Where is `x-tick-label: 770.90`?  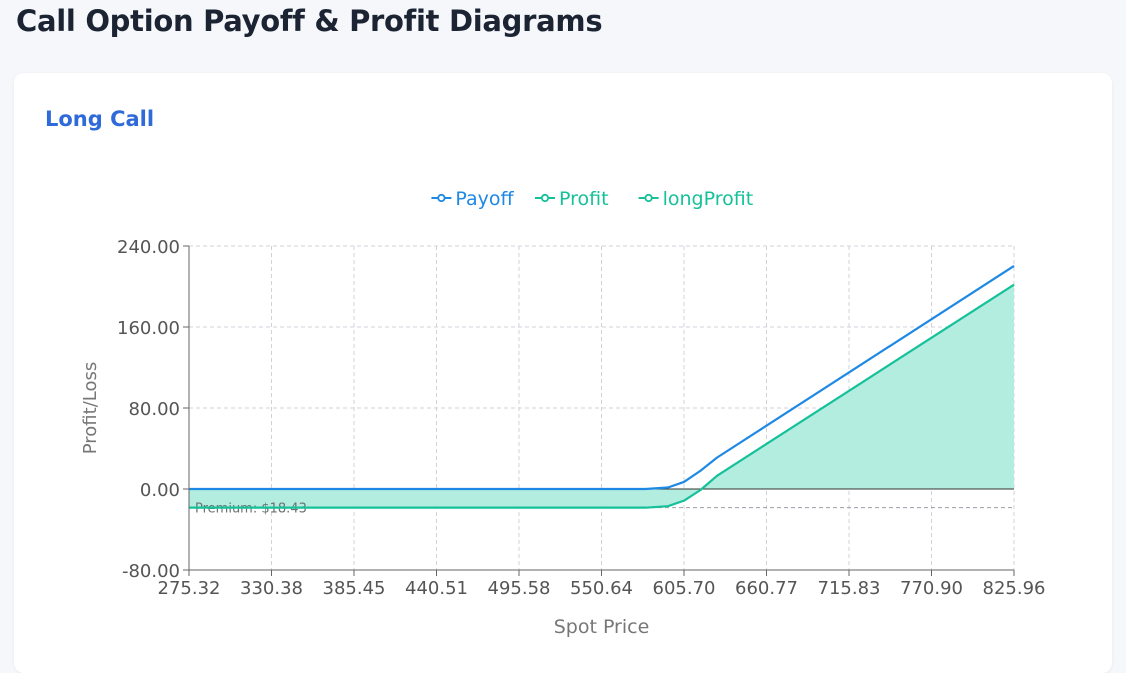
x-tick-label: 770.90 is located at coordinates (931, 588).